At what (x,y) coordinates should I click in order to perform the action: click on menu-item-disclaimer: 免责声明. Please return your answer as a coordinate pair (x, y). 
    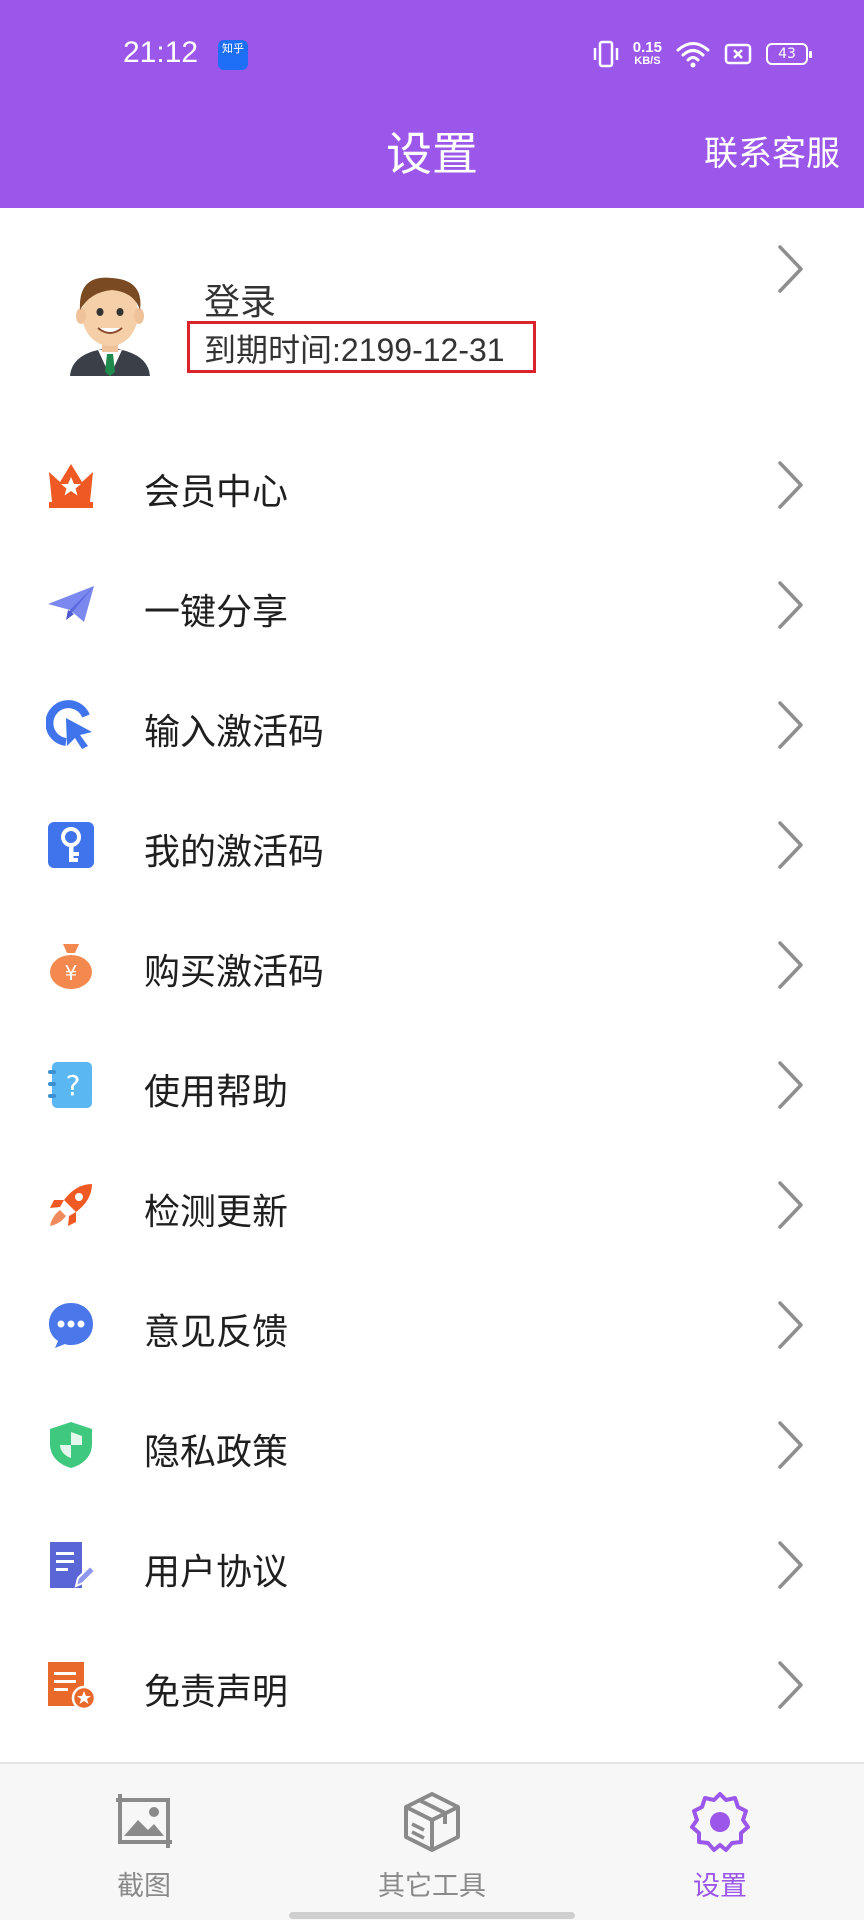
    Looking at the image, I should click on (432, 1684).